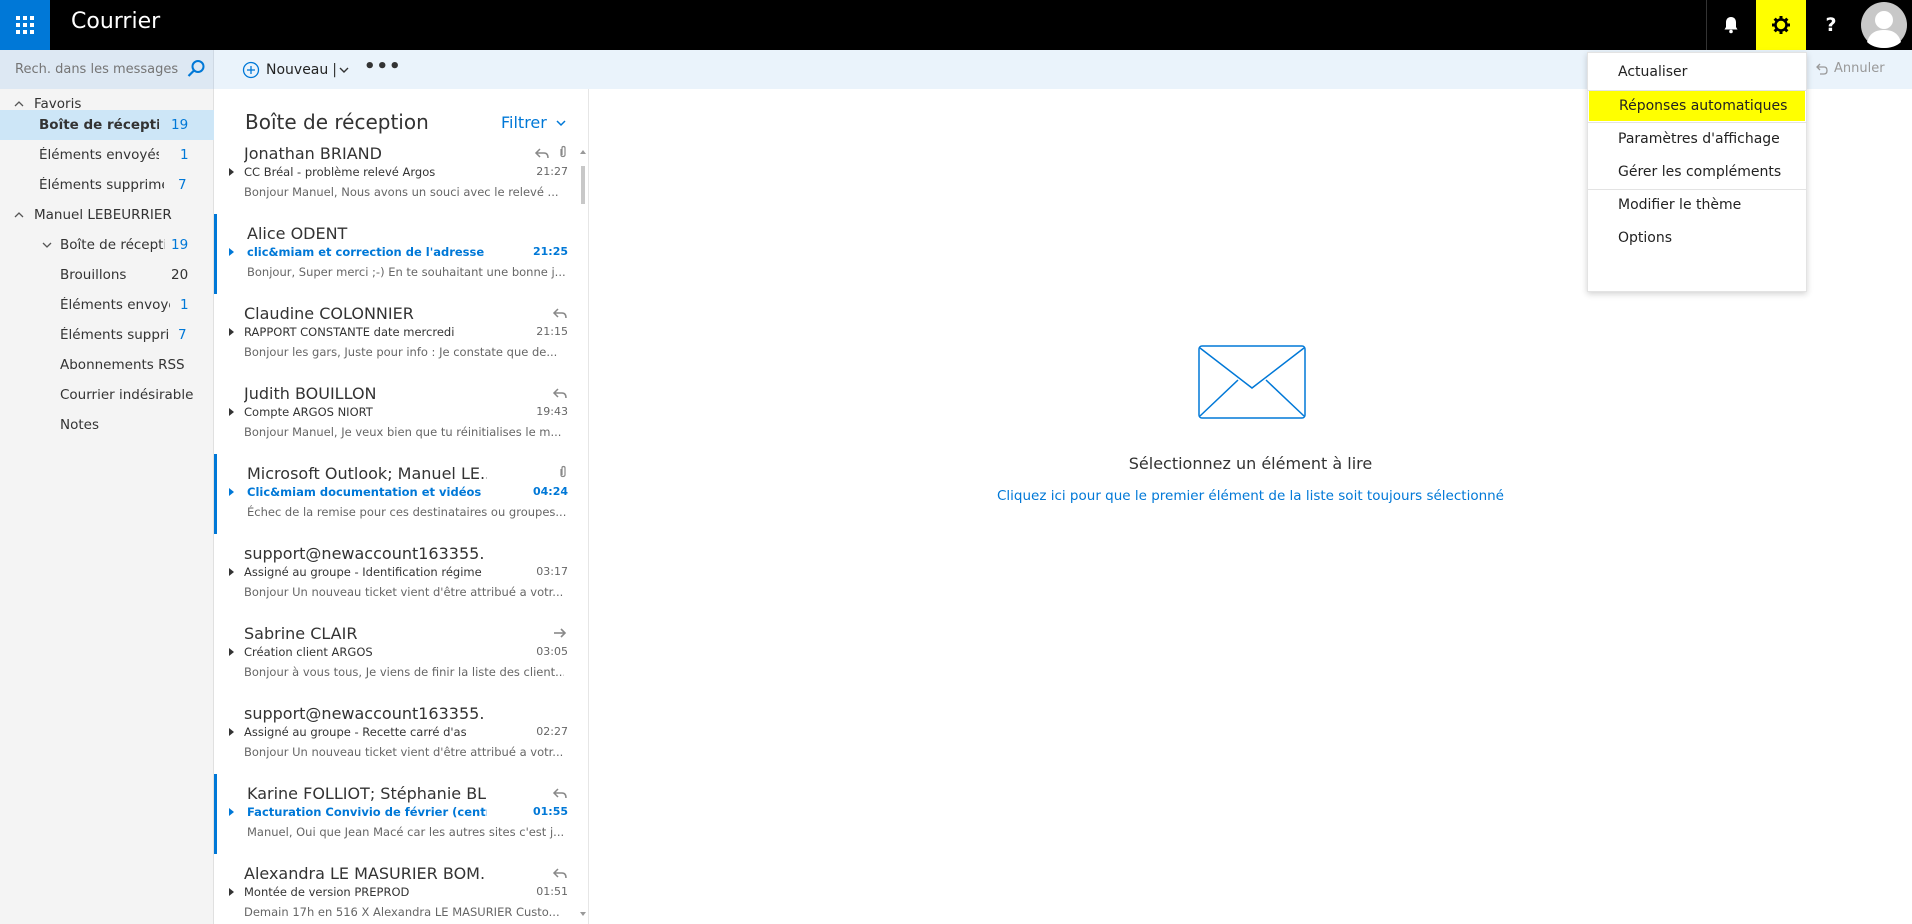 Image resolution: width=1912 pixels, height=924 pixels. What do you see at coordinates (308, 412) in the screenshot?
I see `message-subject: Compte ARGOS NIORT` at bounding box center [308, 412].